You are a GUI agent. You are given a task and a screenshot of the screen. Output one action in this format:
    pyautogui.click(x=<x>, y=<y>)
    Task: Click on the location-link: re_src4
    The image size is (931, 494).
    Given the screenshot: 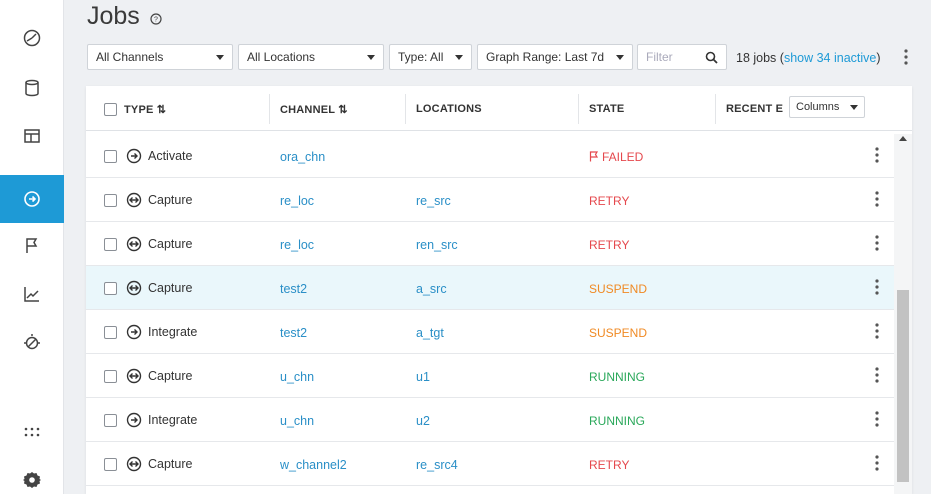 What is the action you would take?
    pyautogui.click(x=437, y=465)
    